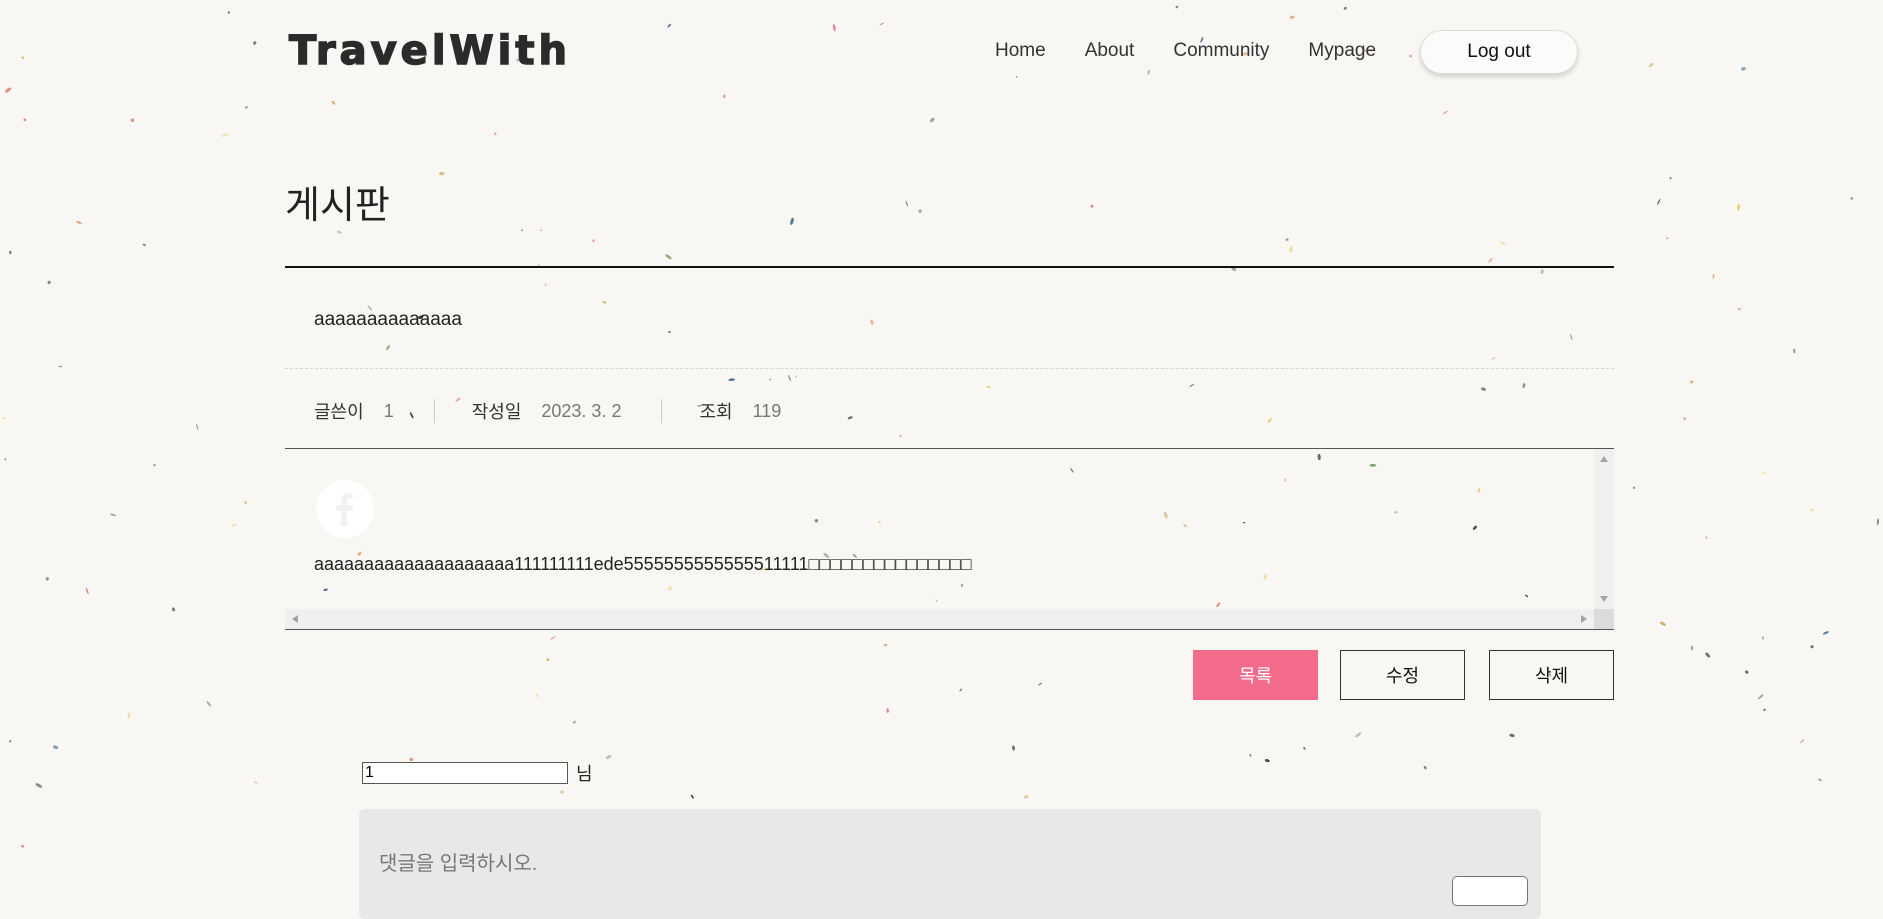  What do you see at coordinates (496, 412) in the screenshot?
I see `date-label: 작성일` at bounding box center [496, 412].